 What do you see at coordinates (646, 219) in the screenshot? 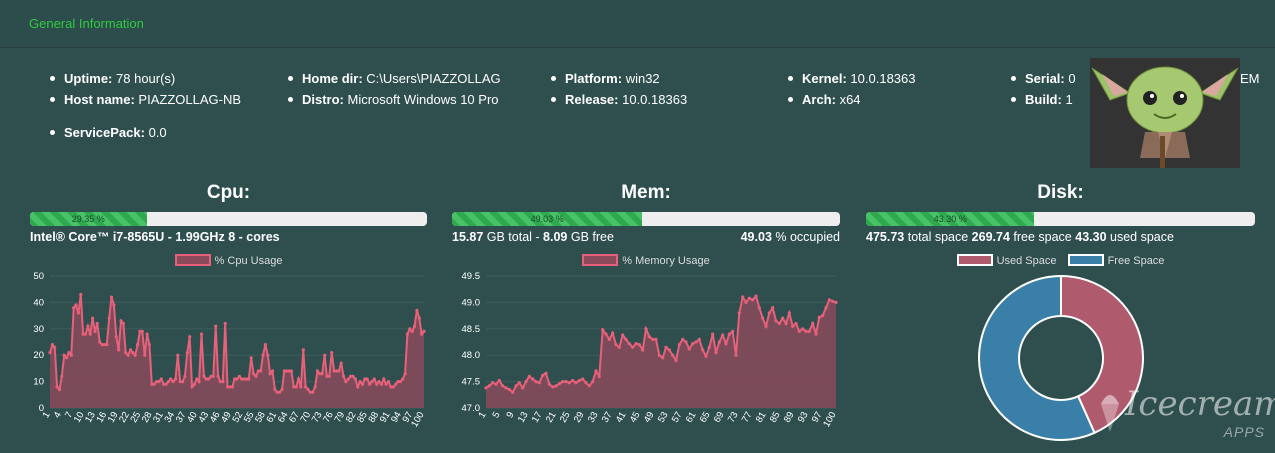
I see `mem-progress-bar: 49.03 %` at bounding box center [646, 219].